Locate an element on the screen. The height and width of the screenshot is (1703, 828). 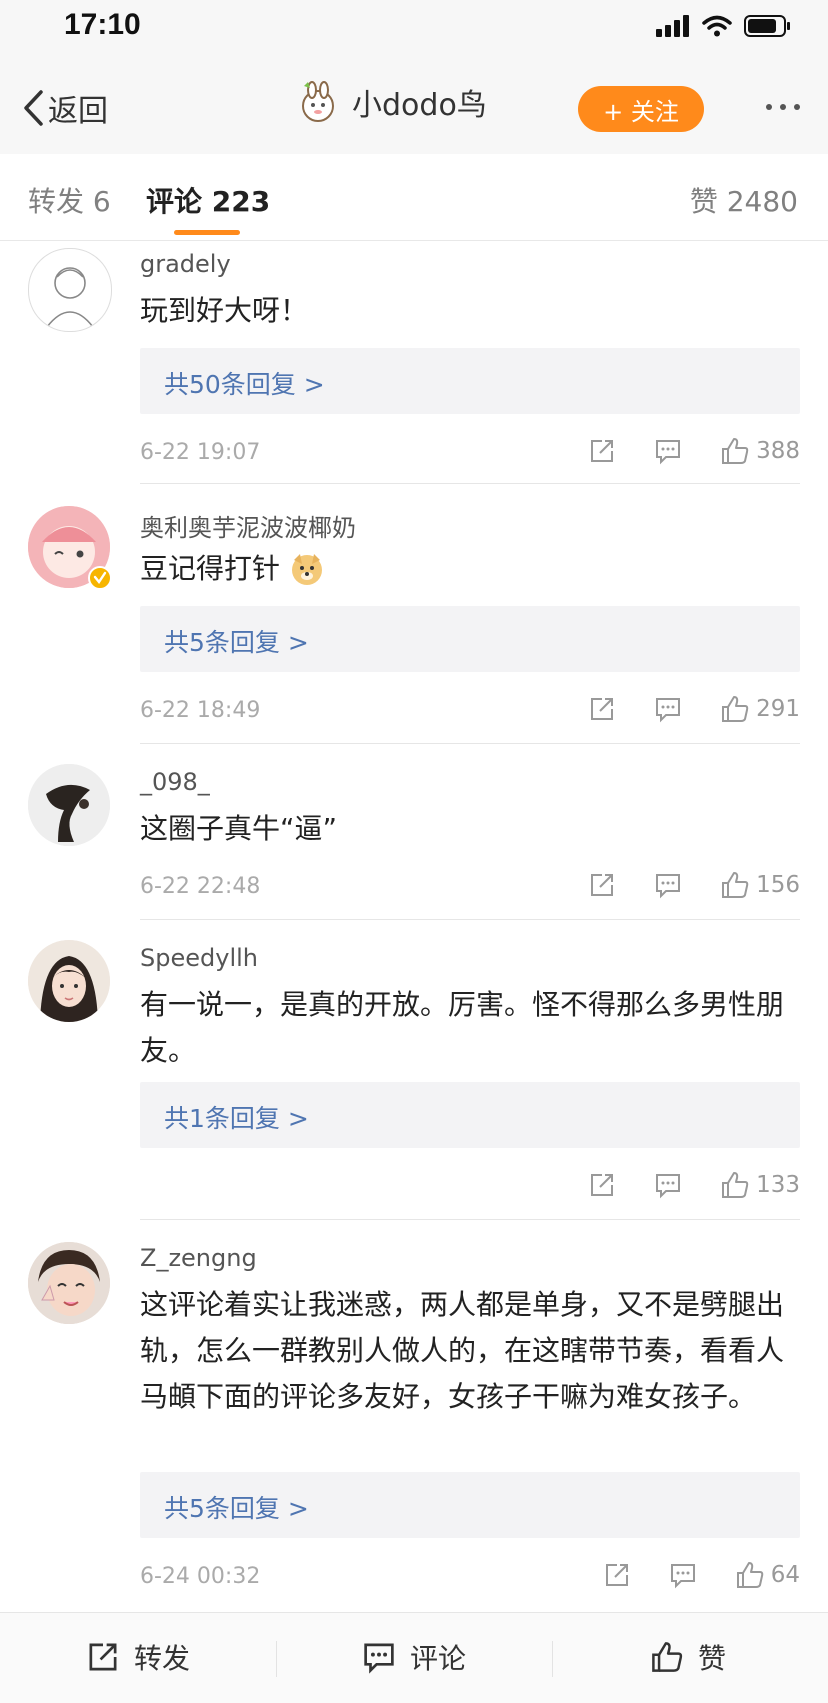
back-button: 返回 is located at coordinates (65, 108).